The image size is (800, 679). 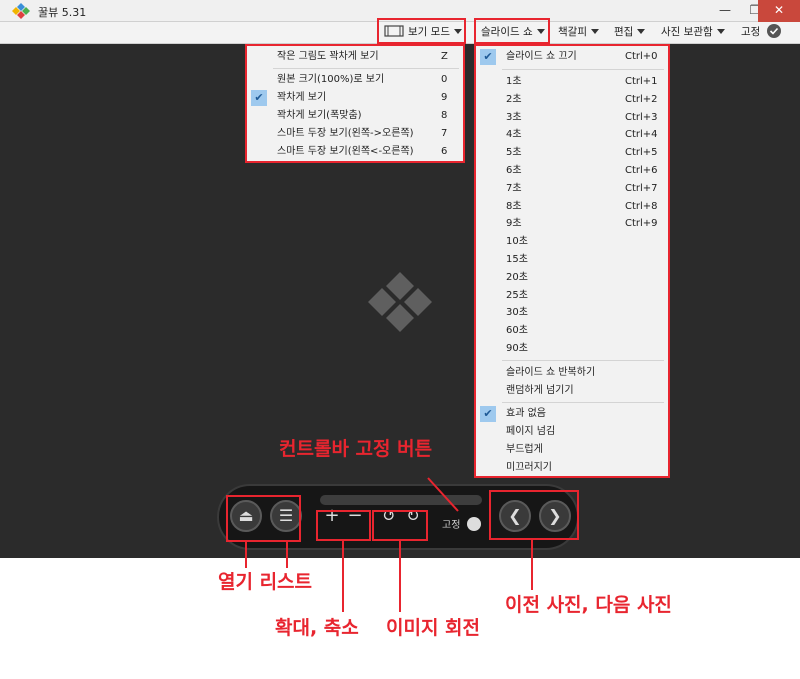 I want to click on slideshow-effect-item: 페이지 넘김, so click(x=572, y=432).